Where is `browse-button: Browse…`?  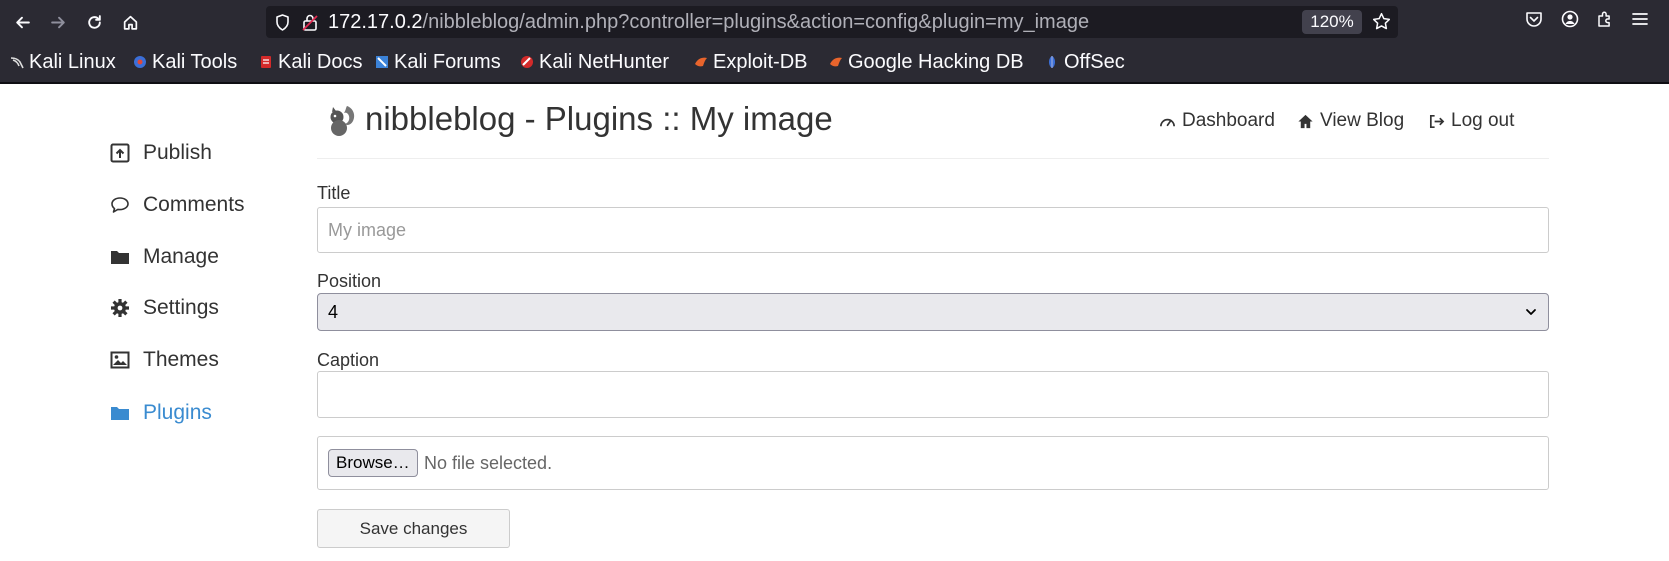
browse-button: Browse… is located at coordinates (373, 463).